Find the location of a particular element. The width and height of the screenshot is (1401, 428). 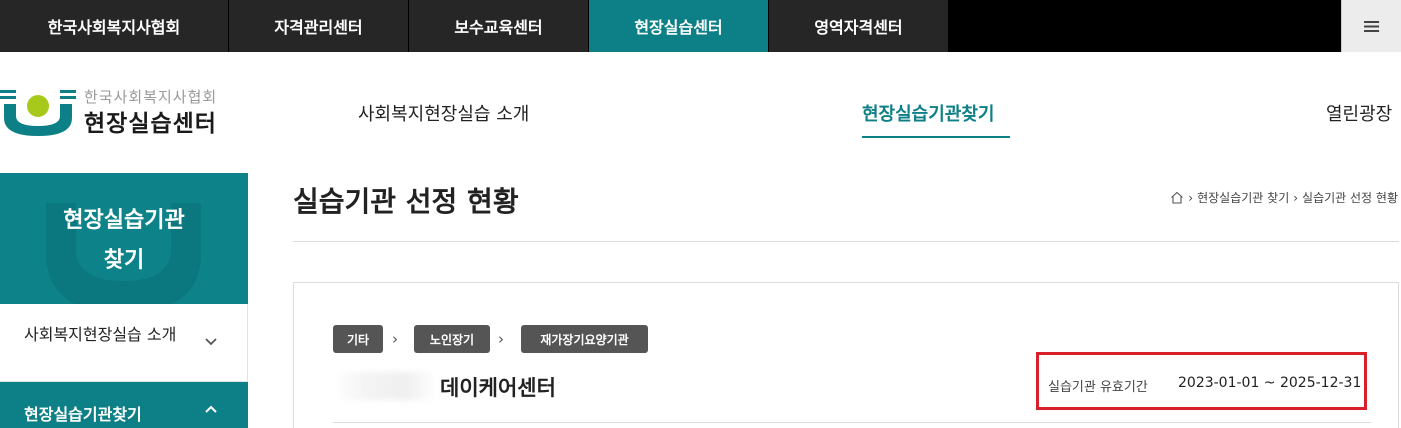

hamburger-menu-button: ≡ is located at coordinates (1371, 26).